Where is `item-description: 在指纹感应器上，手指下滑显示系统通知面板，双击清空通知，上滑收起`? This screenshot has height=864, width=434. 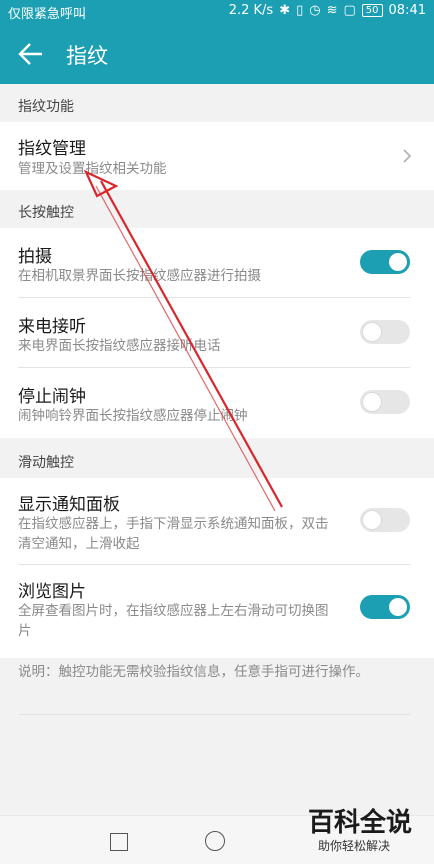 item-description: 在指纹感应器上，手指下滑显示系统通知面板，双击清空通知，上滑收起 is located at coordinates (173, 534).